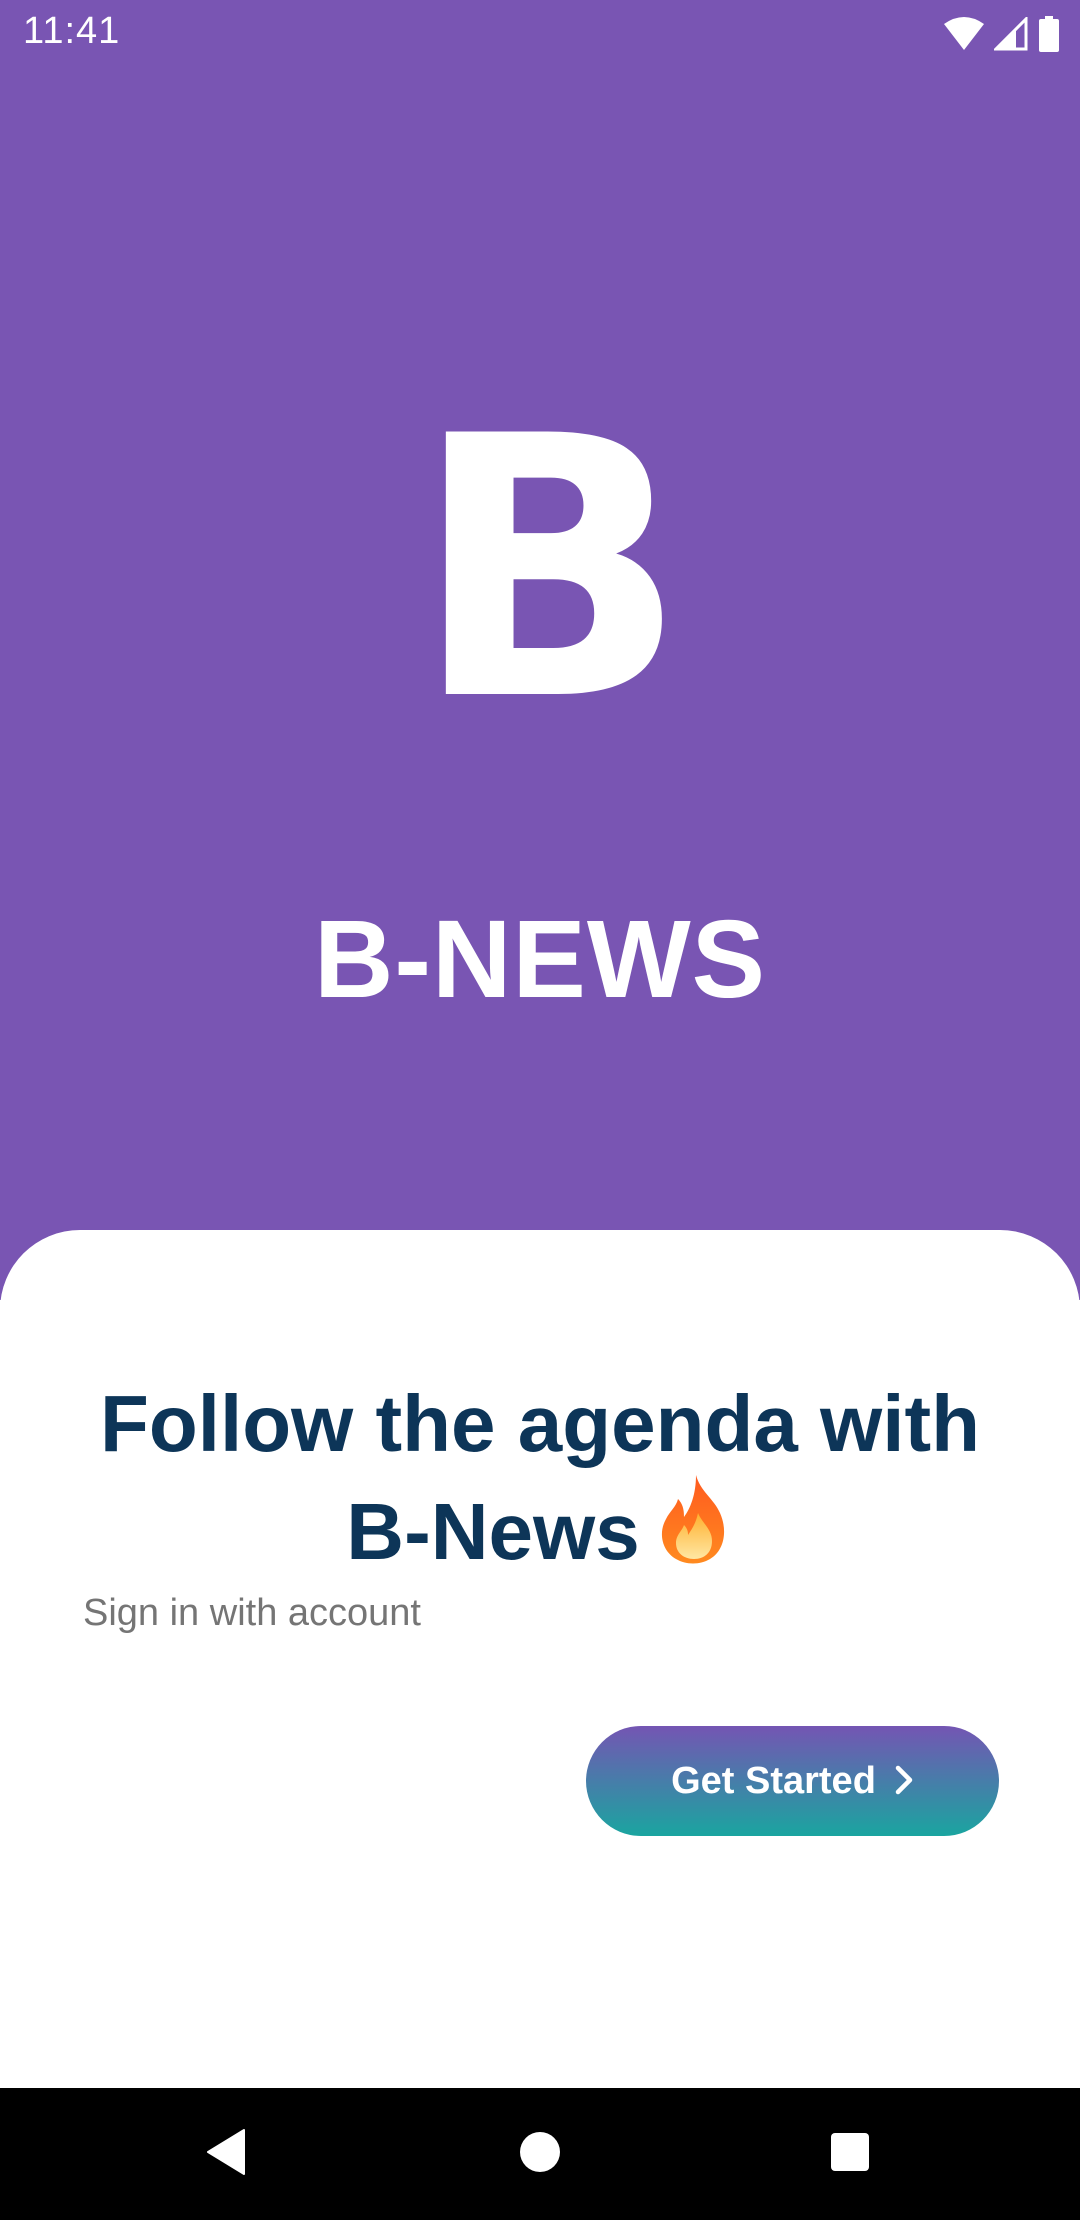 The height and width of the screenshot is (2220, 1080). What do you see at coordinates (540, 1477) in the screenshot?
I see `headline-text: Follow the agenda with B-News` at bounding box center [540, 1477].